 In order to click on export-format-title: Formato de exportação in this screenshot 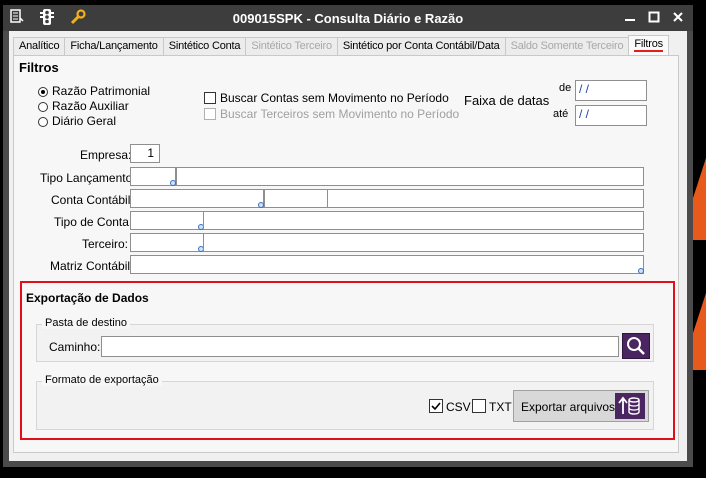, I will do `click(102, 380)`.